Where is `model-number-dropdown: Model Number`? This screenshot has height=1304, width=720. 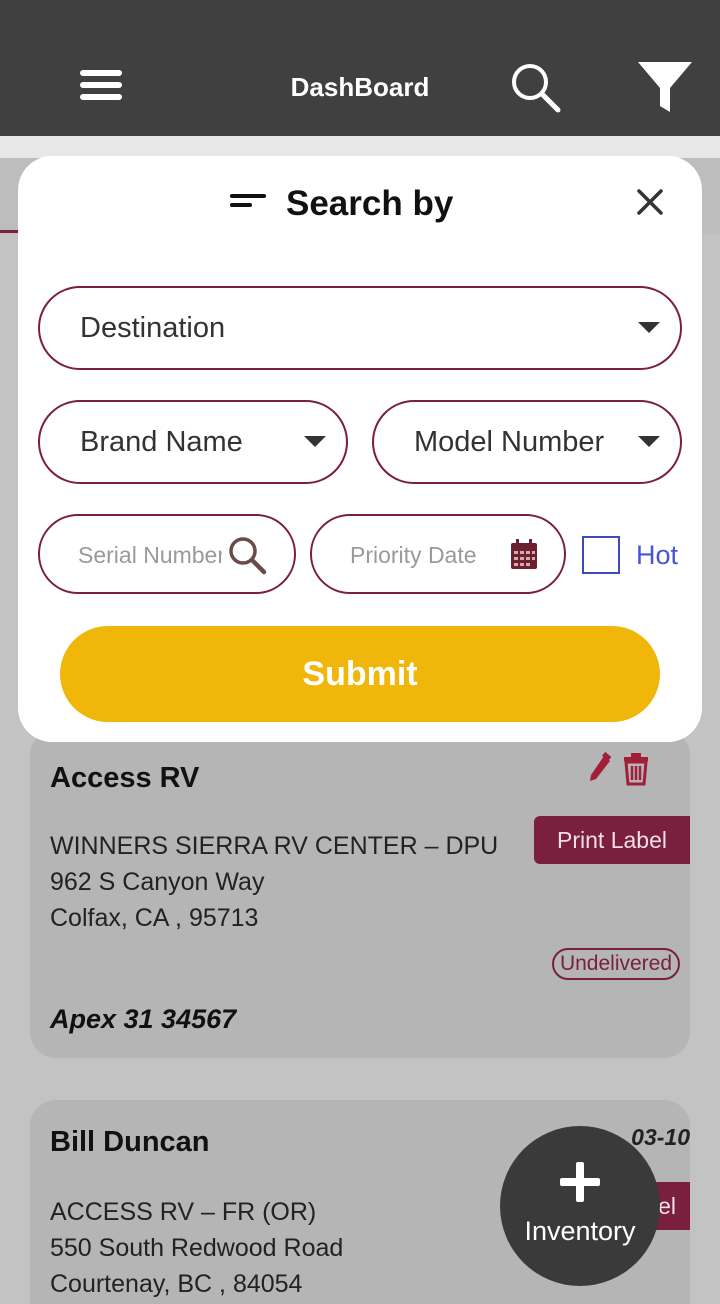 model-number-dropdown: Model Number is located at coordinates (527, 442).